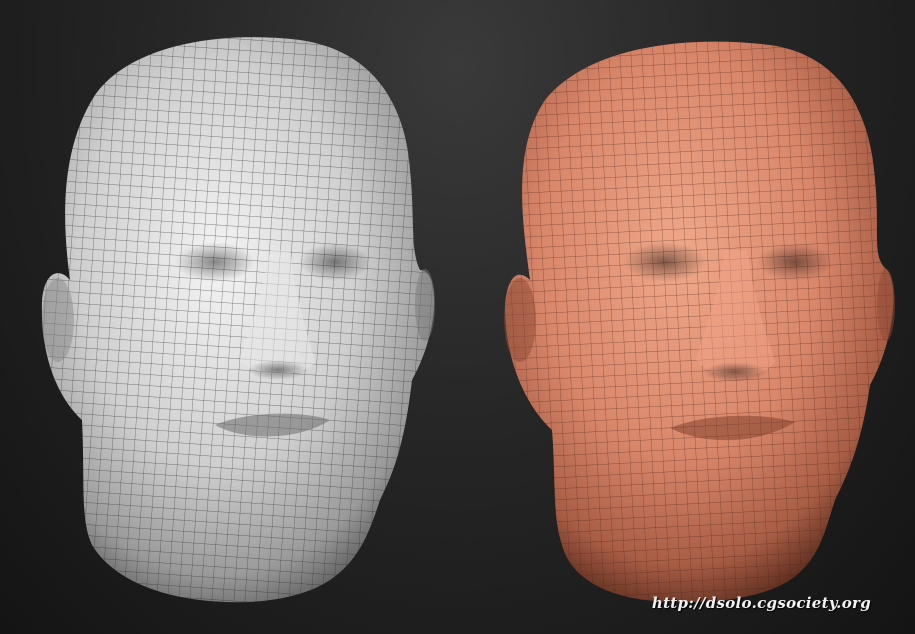 Image resolution: width=915 pixels, height=634 pixels. Describe the element at coordinates (335, 262) in the screenshot. I see `grey-right-eye-socket` at that location.